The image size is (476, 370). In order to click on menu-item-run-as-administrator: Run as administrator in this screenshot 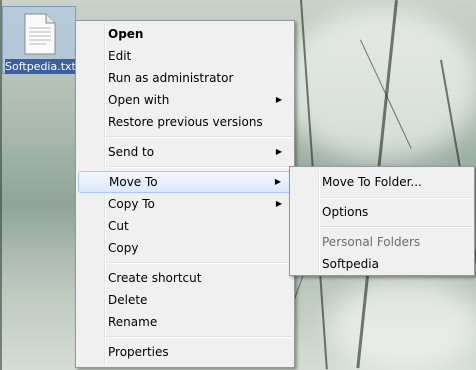, I will do `click(185, 78)`.